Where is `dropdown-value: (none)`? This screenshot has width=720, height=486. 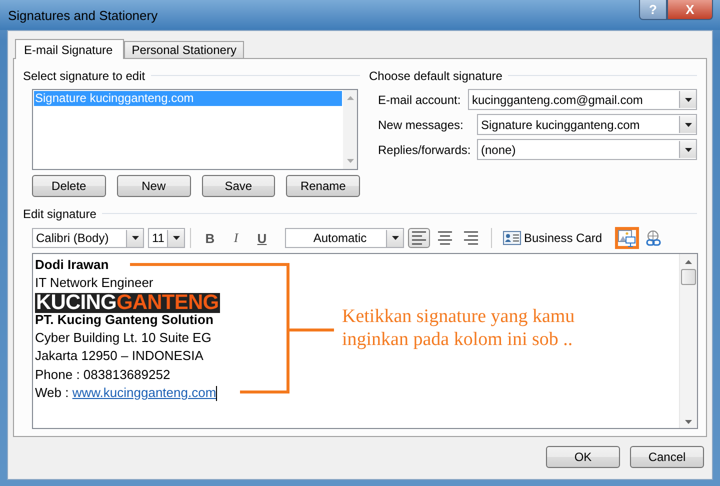
dropdown-value: (none) is located at coordinates (498, 149).